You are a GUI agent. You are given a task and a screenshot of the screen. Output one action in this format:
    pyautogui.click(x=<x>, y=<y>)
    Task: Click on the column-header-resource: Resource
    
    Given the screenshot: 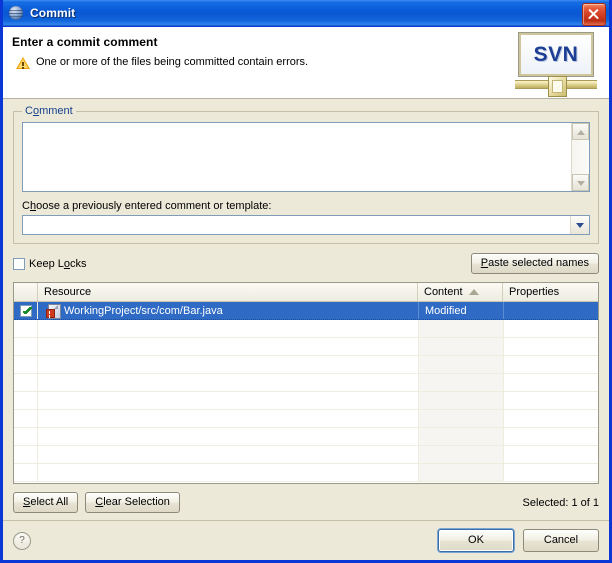 What is the action you would take?
    pyautogui.click(x=228, y=292)
    